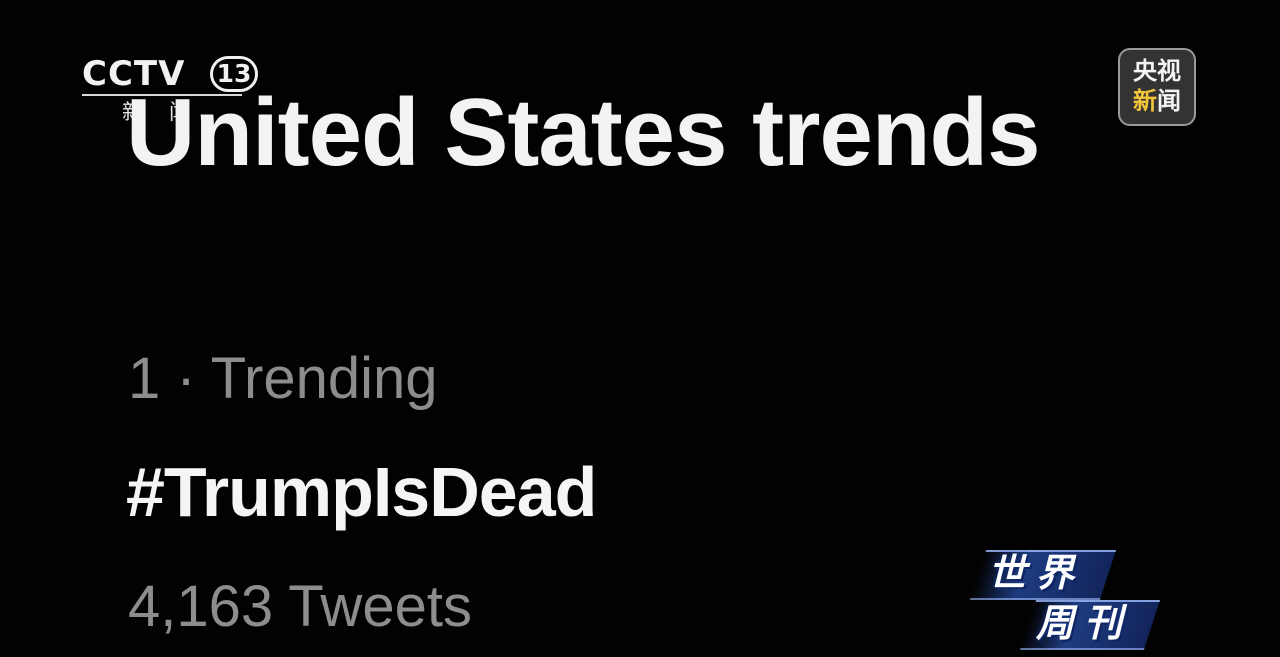  What do you see at coordinates (361, 492) in the screenshot?
I see `trend-hashtag: #TrumpIsDead` at bounding box center [361, 492].